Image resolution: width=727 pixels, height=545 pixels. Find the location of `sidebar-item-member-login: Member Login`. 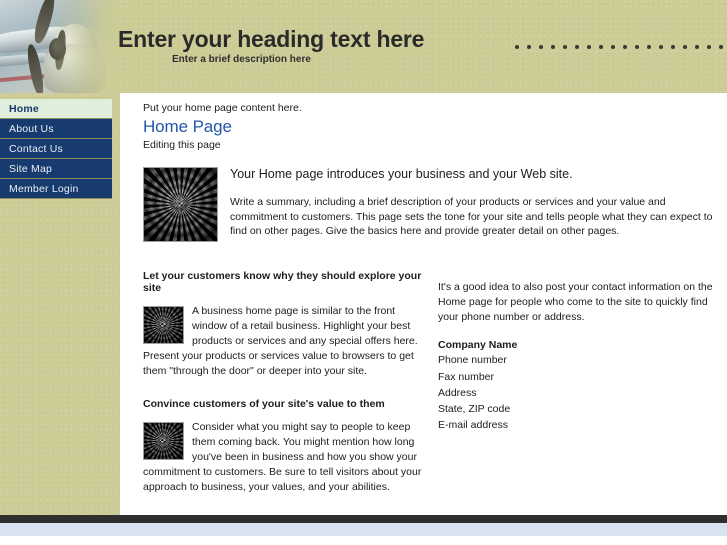

sidebar-item-member-login: Member Login is located at coordinates (56, 189).